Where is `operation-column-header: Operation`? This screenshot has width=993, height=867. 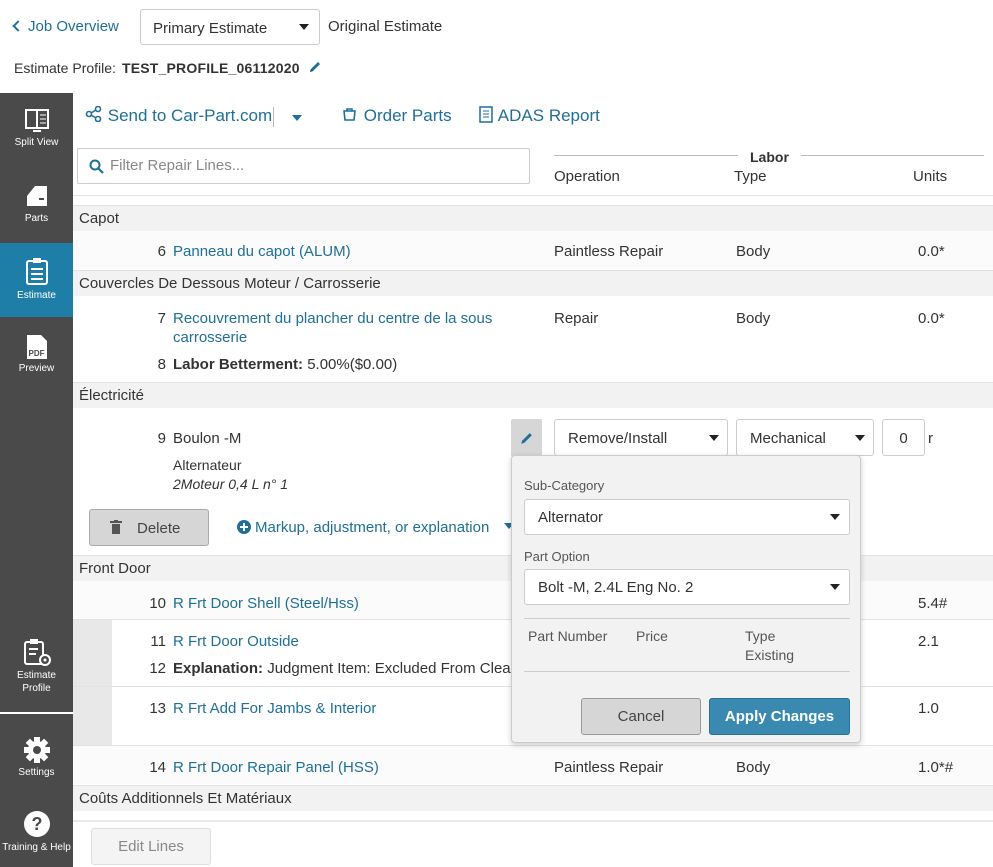 operation-column-header: Operation is located at coordinates (587, 176).